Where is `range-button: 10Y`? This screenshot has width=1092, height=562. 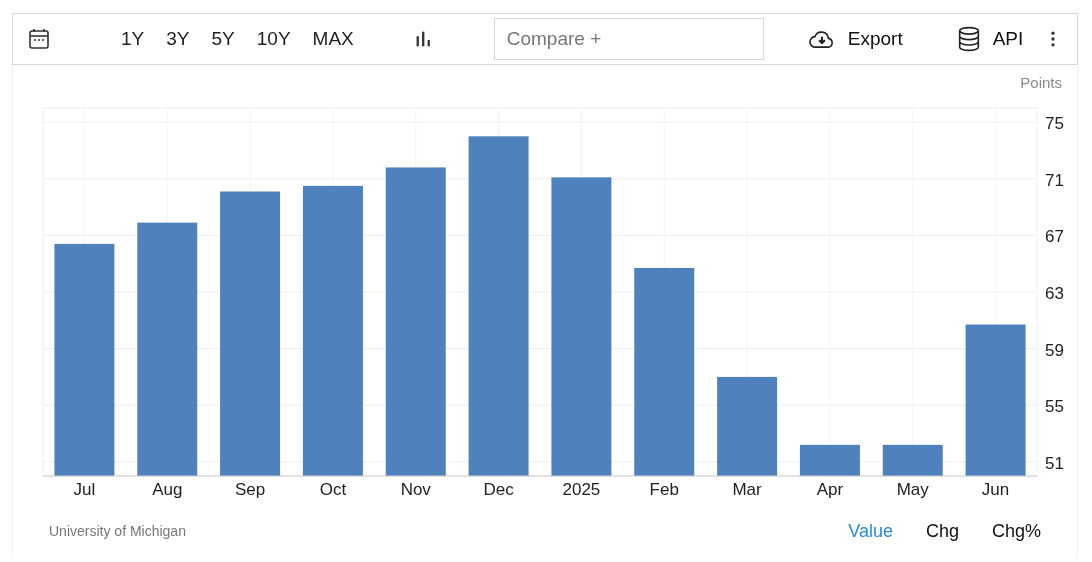
range-button: 10Y is located at coordinates (273, 39).